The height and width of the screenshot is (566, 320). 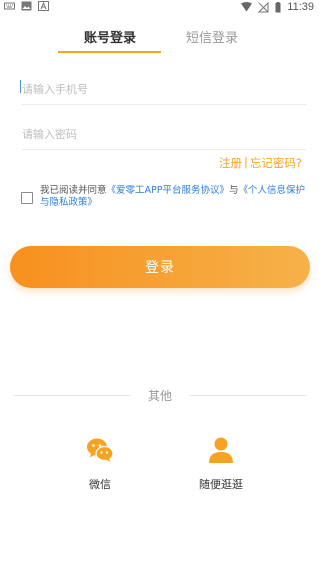 What do you see at coordinates (278, 6) in the screenshot?
I see `battery-icon` at bounding box center [278, 6].